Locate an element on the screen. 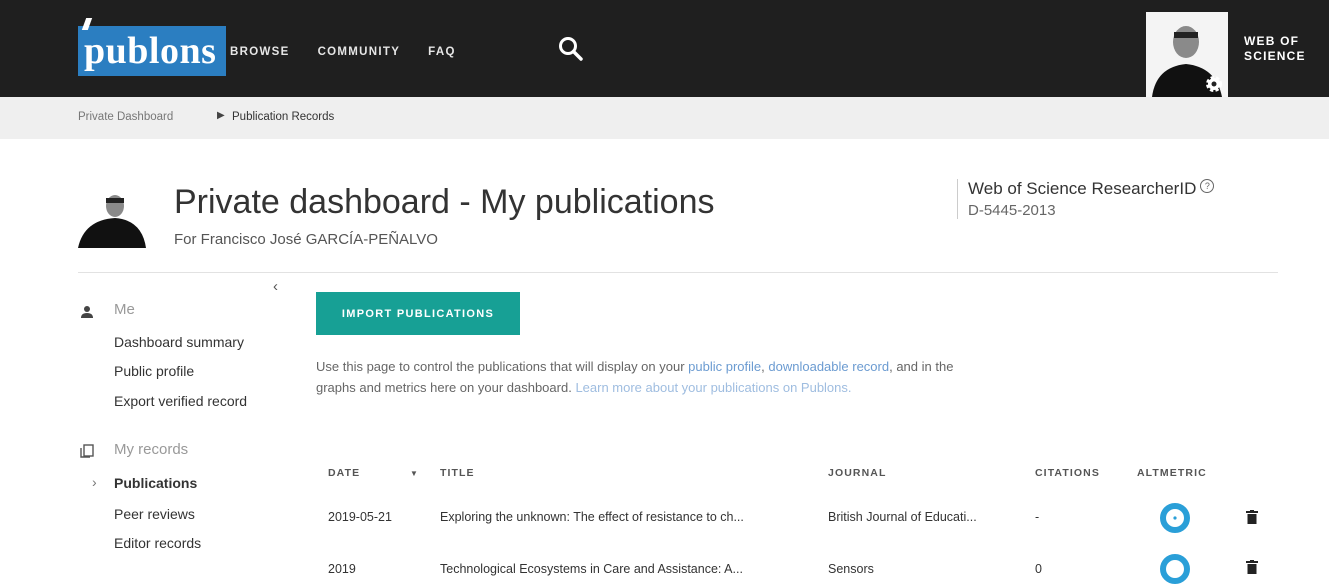 The image size is (1329, 585). gear-icon is located at coordinates (1214, 84).